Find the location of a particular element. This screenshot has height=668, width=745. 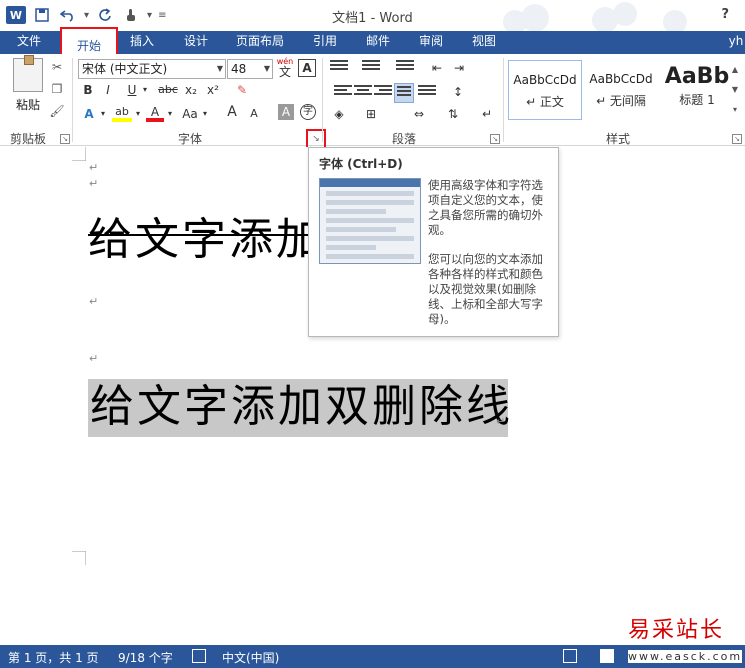

paragraph-launcher-icon: ↘ is located at coordinates (495, 139).